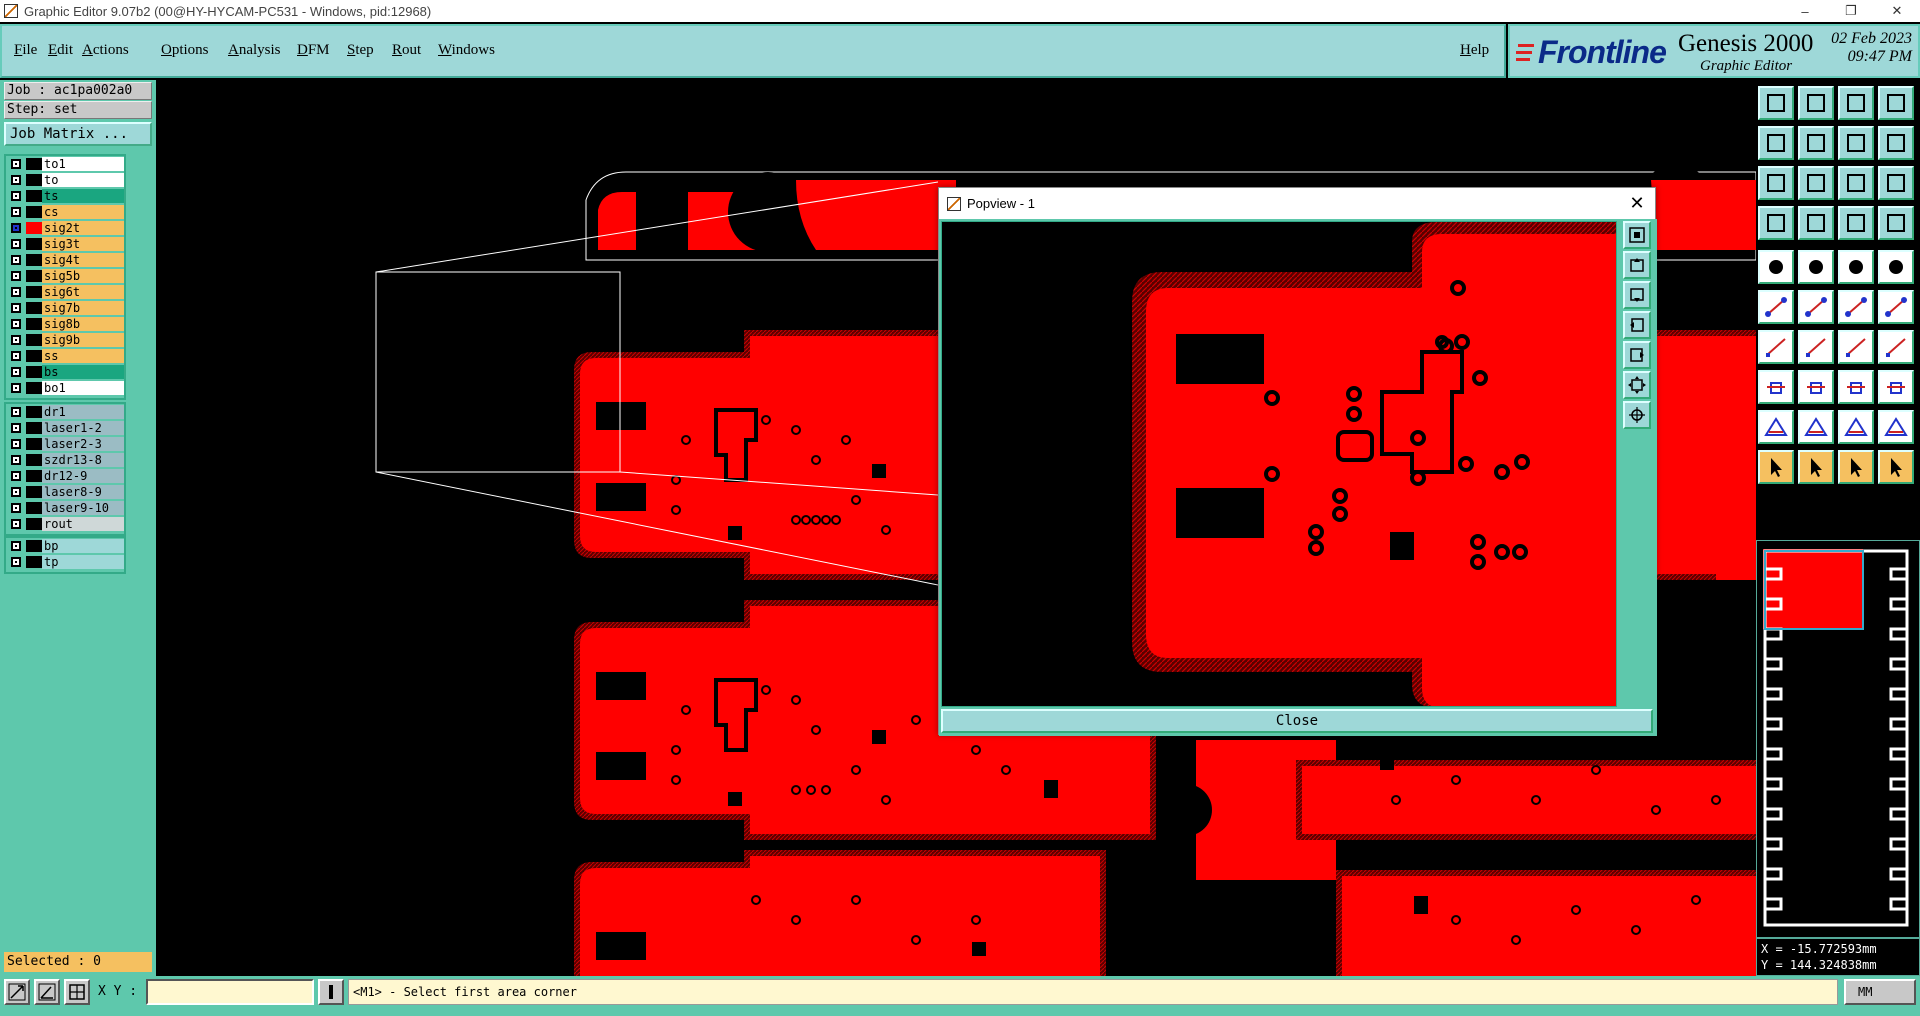 The height and width of the screenshot is (1016, 1920). Describe the element at coordinates (1896, 267) in the screenshot. I see `filled-circle-button` at that location.